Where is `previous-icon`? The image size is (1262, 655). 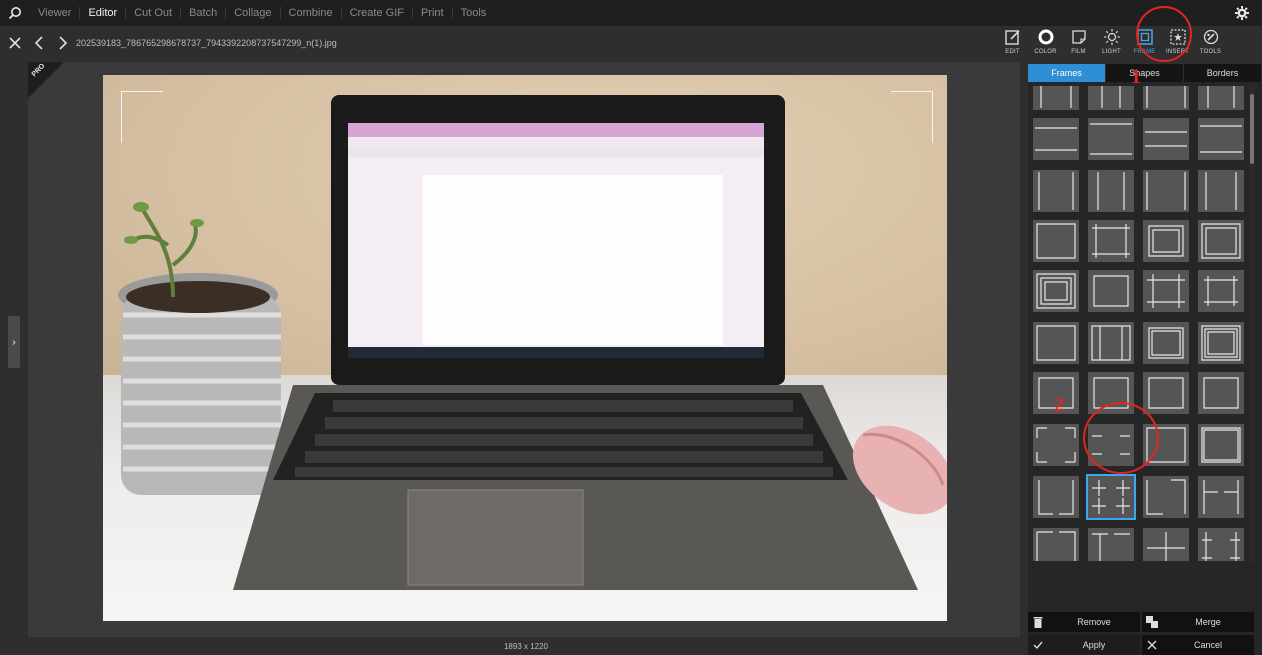 previous-icon is located at coordinates (39, 43).